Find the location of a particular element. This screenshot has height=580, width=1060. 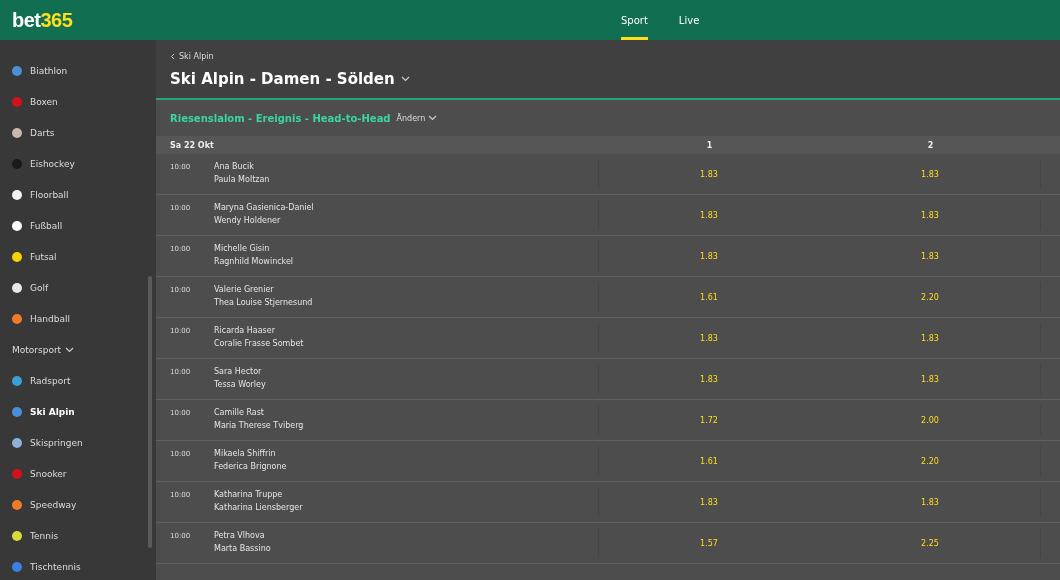

sidebar-item: Handball is located at coordinates (35, 318).